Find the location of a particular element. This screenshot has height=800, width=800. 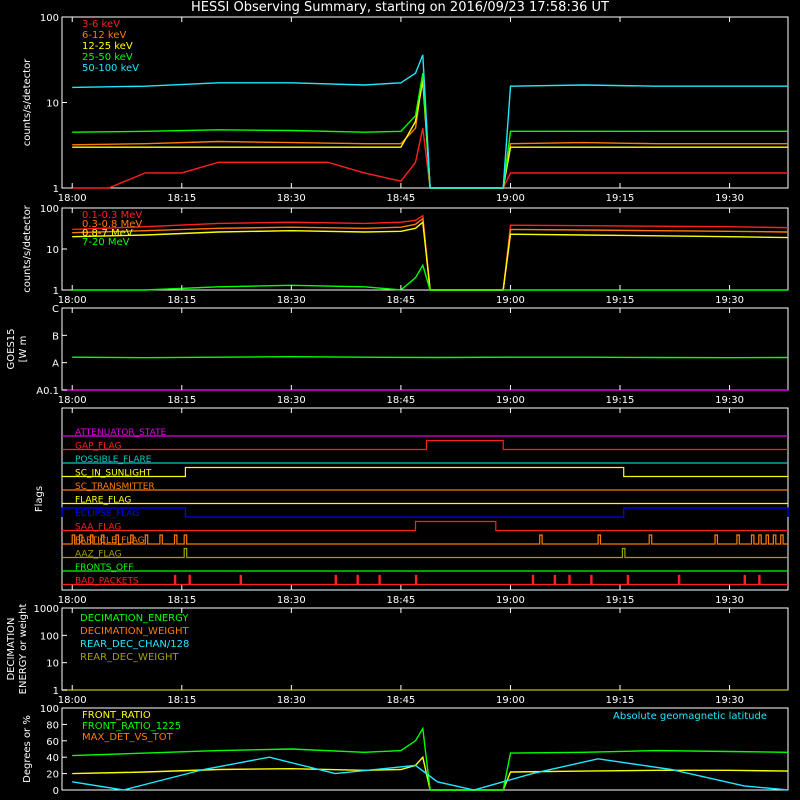

y-tick-label: A is located at coordinates (55, 364).